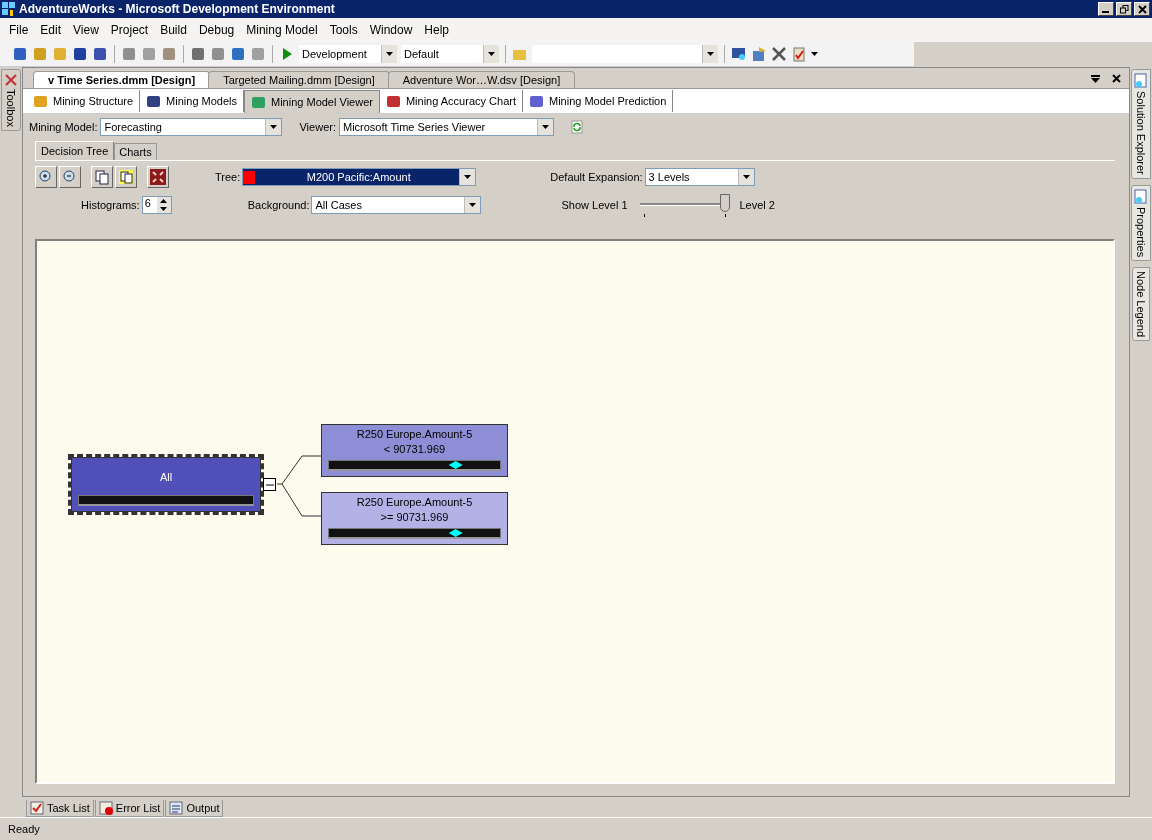  I want to click on restore-icon, so click(1124, 9).